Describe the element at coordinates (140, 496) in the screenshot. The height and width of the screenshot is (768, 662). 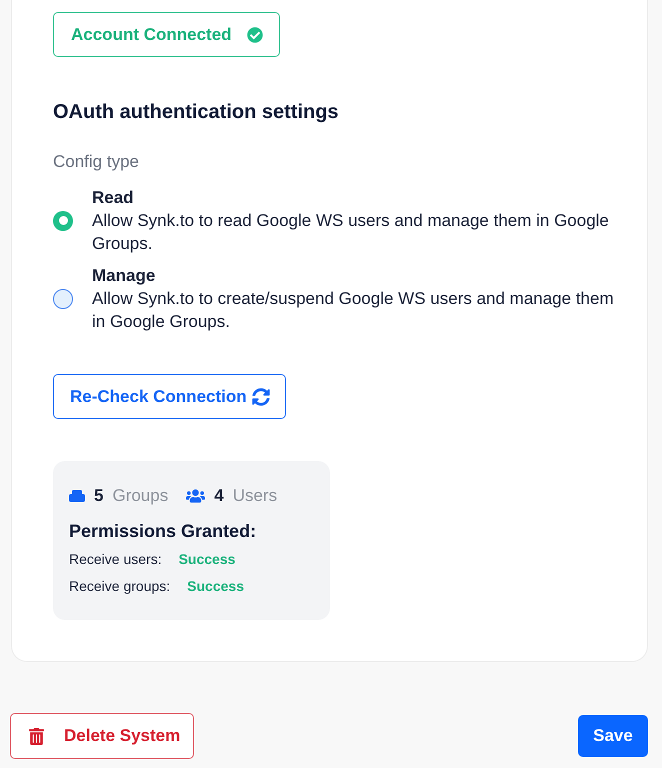
I see `groups-label: Groups` at that location.